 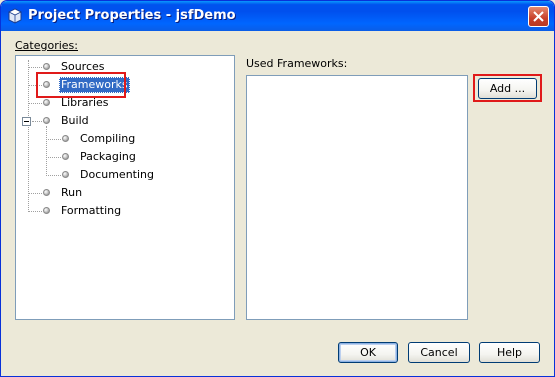 I want to click on tree-item-label: Packaging, so click(x=108, y=156).